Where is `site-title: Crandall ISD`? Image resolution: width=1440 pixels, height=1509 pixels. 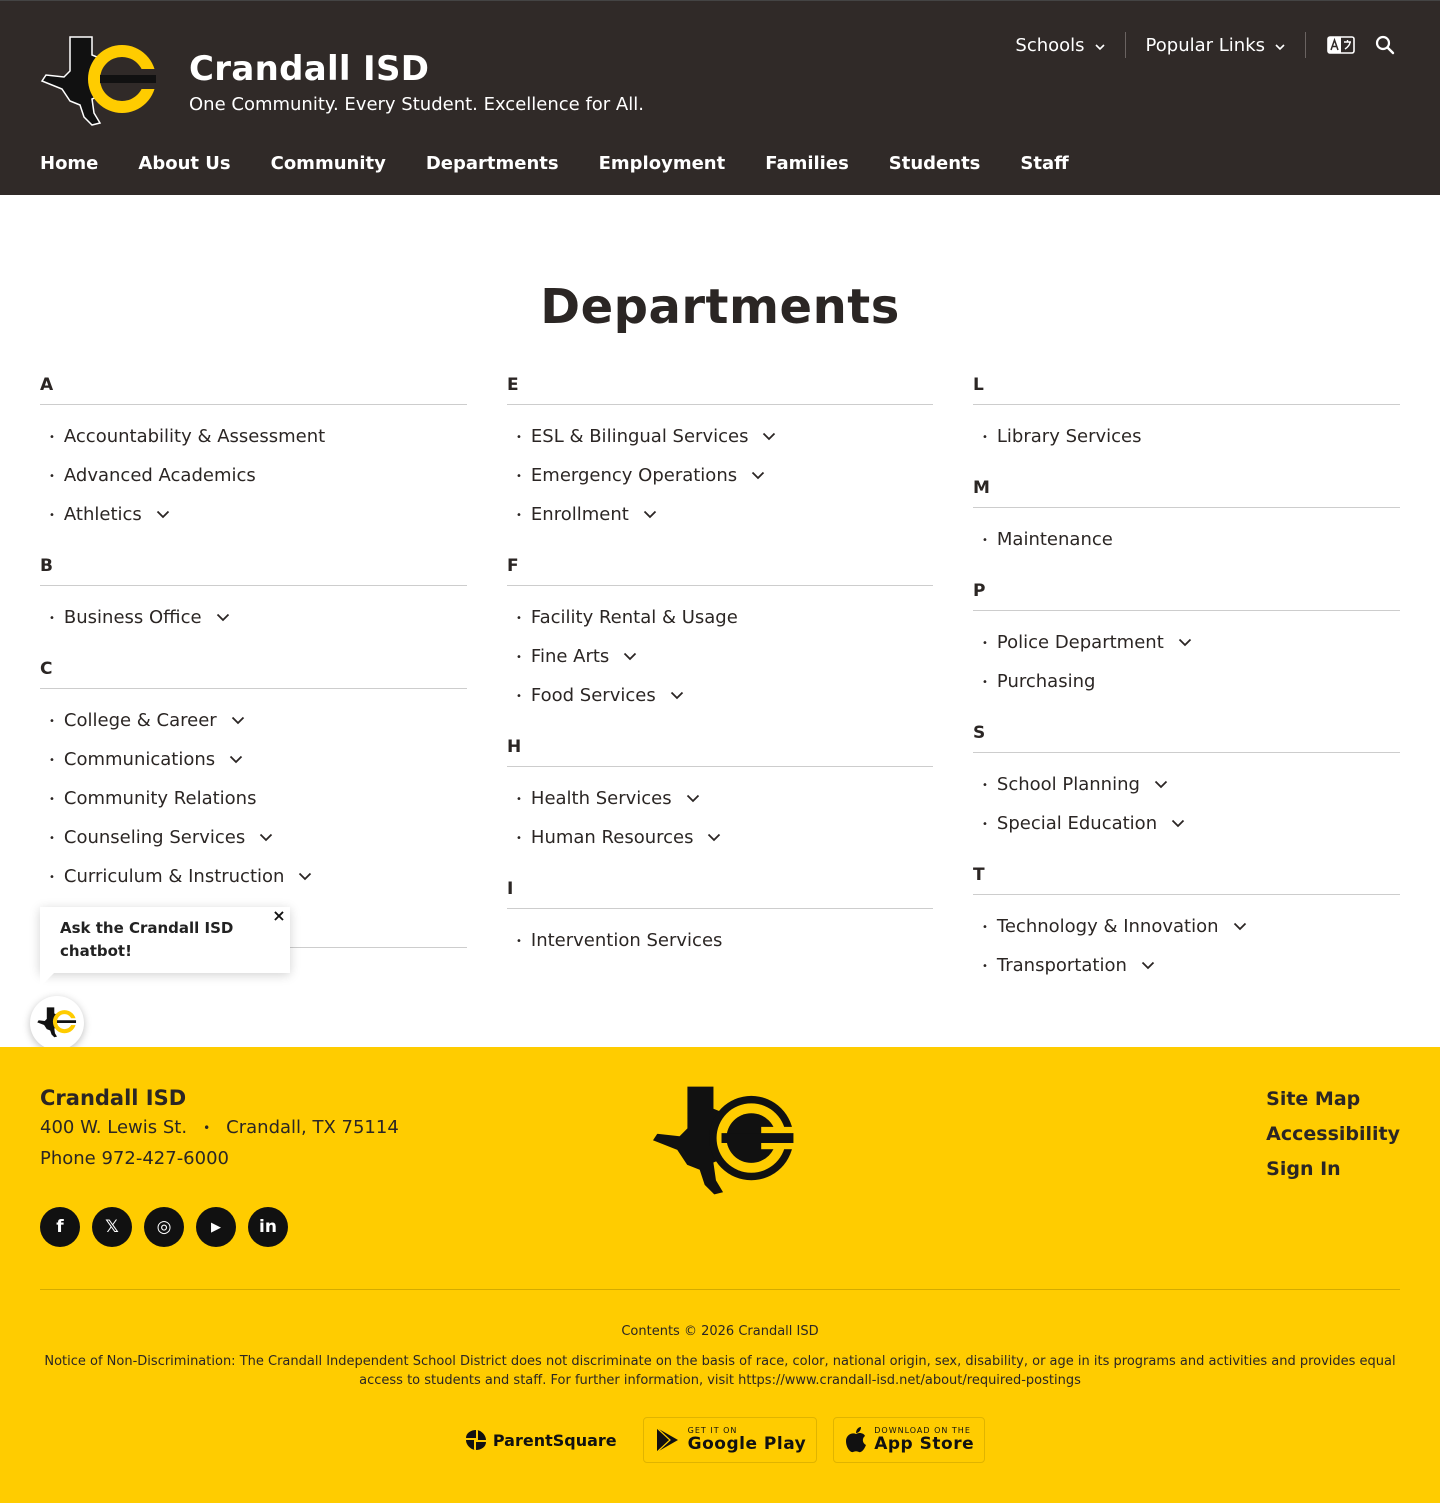
site-title: Crandall ISD is located at coordinates (309, 69).